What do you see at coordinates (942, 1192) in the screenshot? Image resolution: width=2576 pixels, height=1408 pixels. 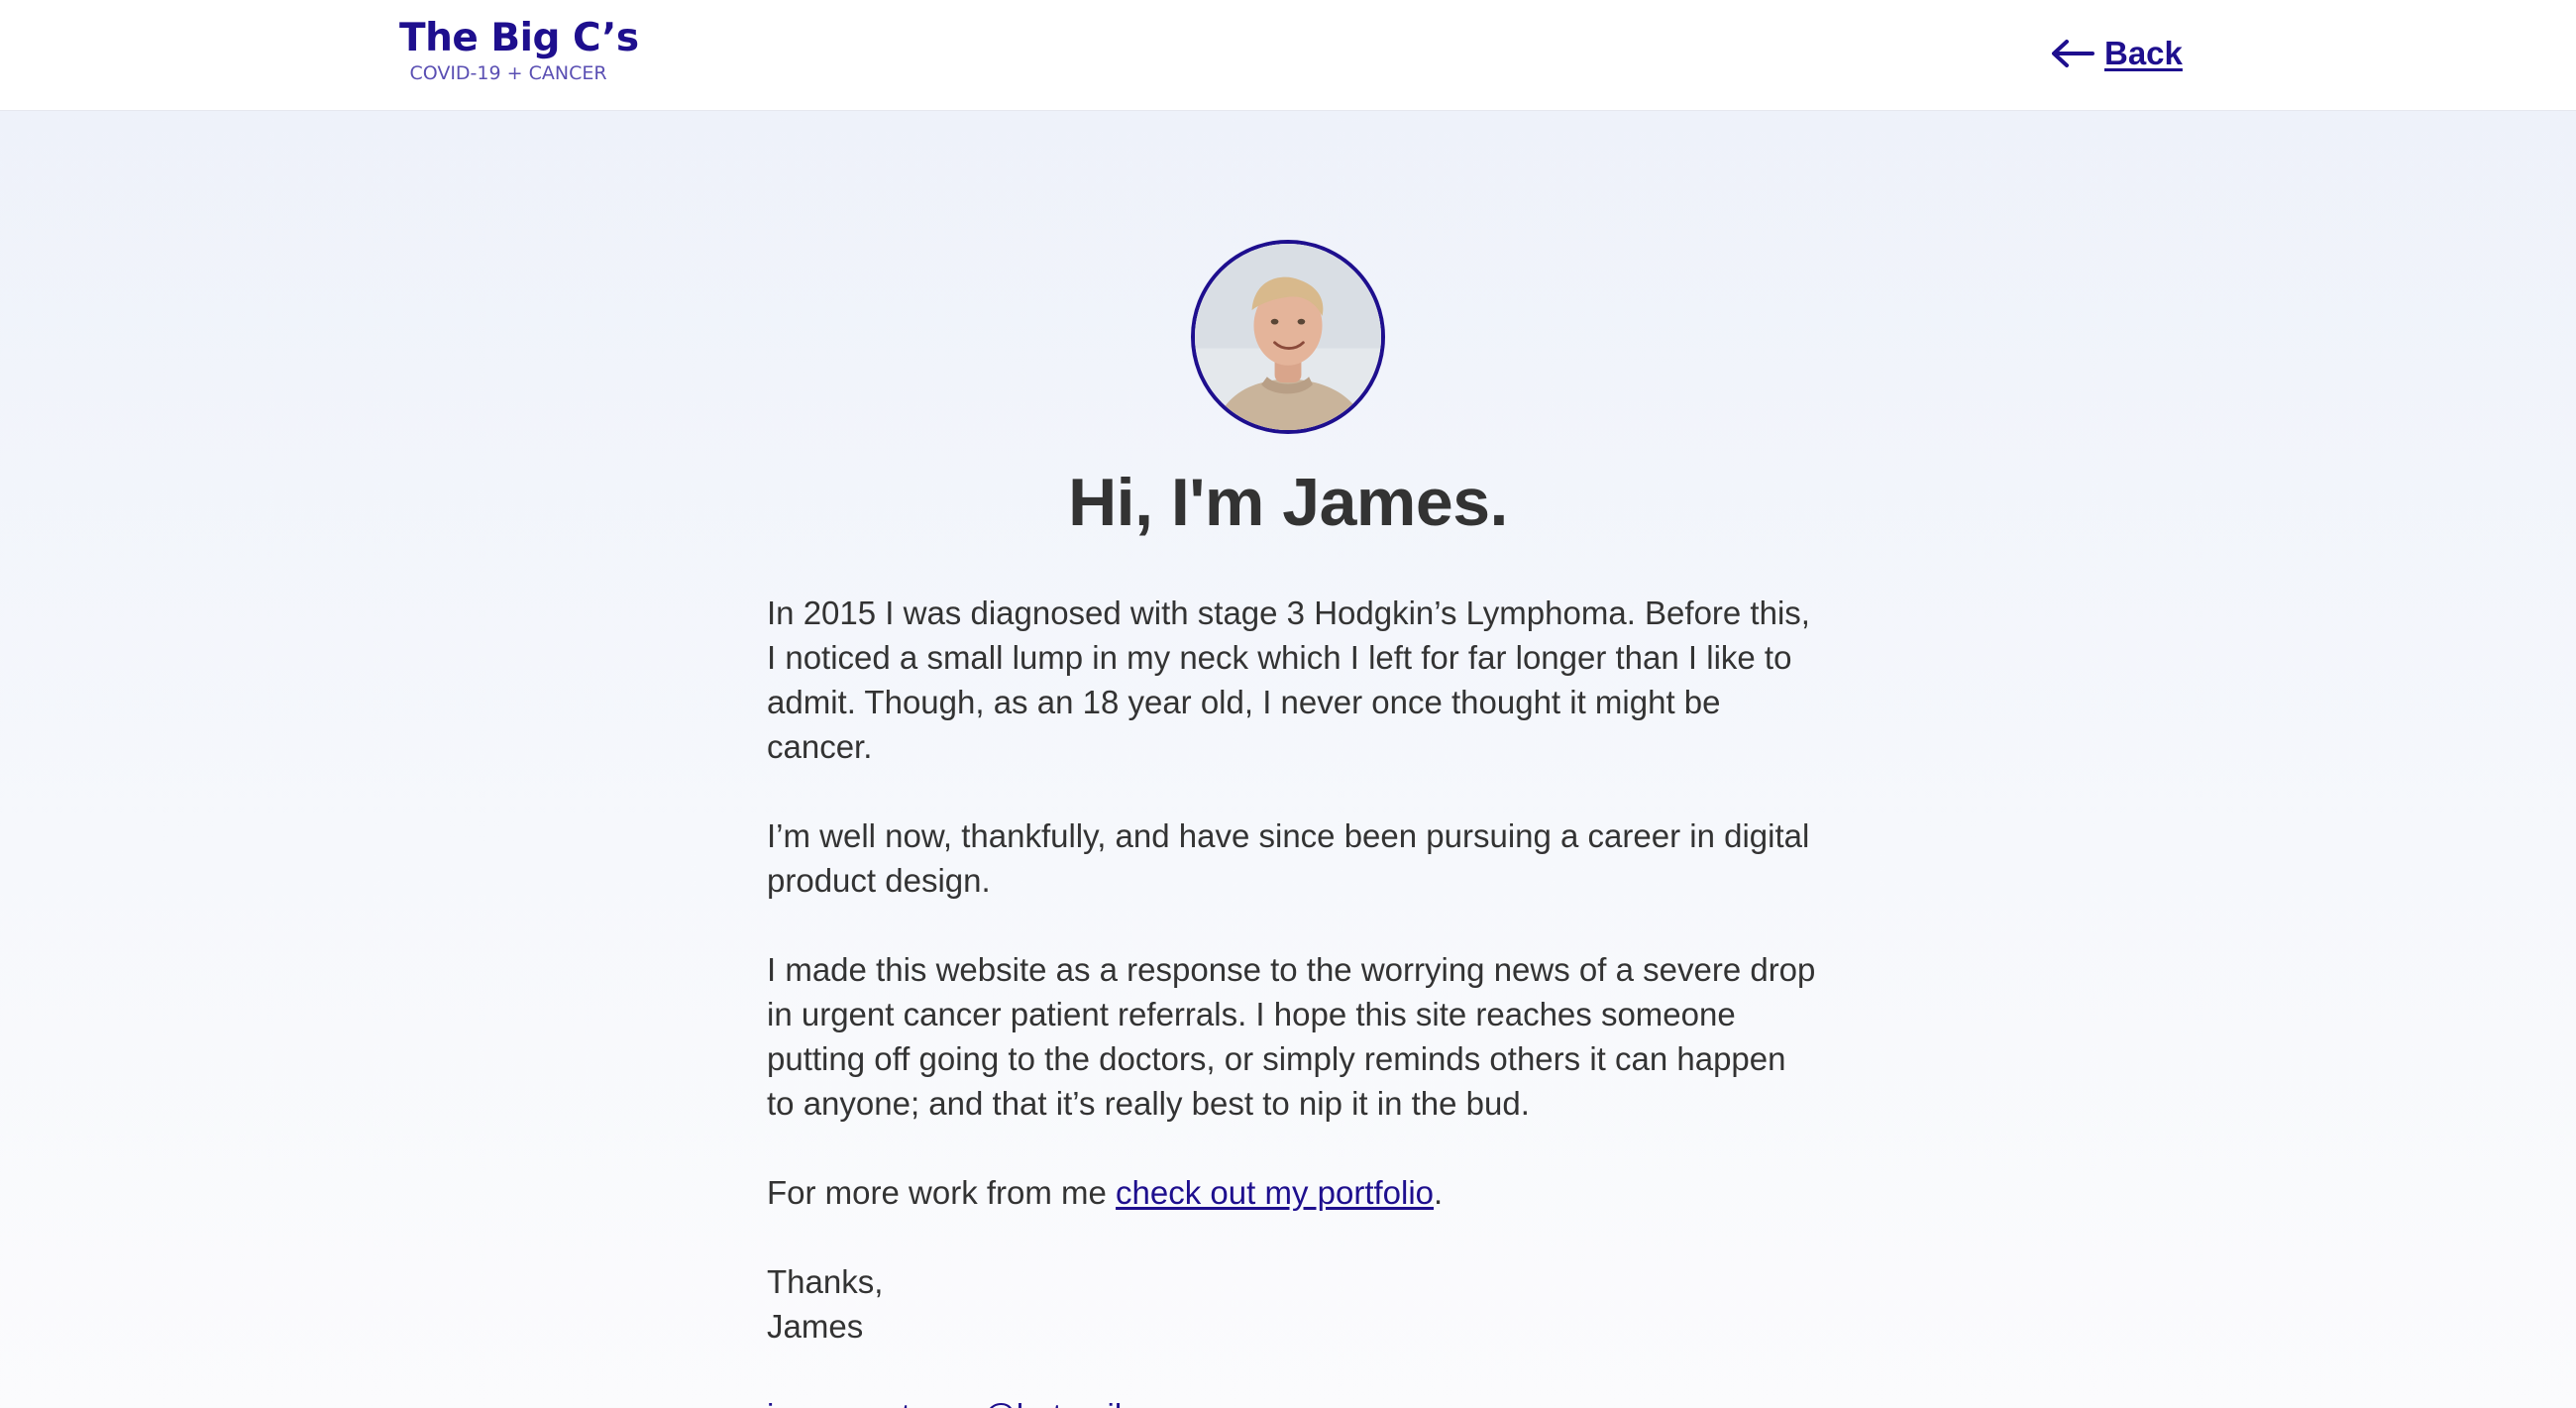 I see `portfolio-prefix: For more work from me` at bounding box center [942, 1192].